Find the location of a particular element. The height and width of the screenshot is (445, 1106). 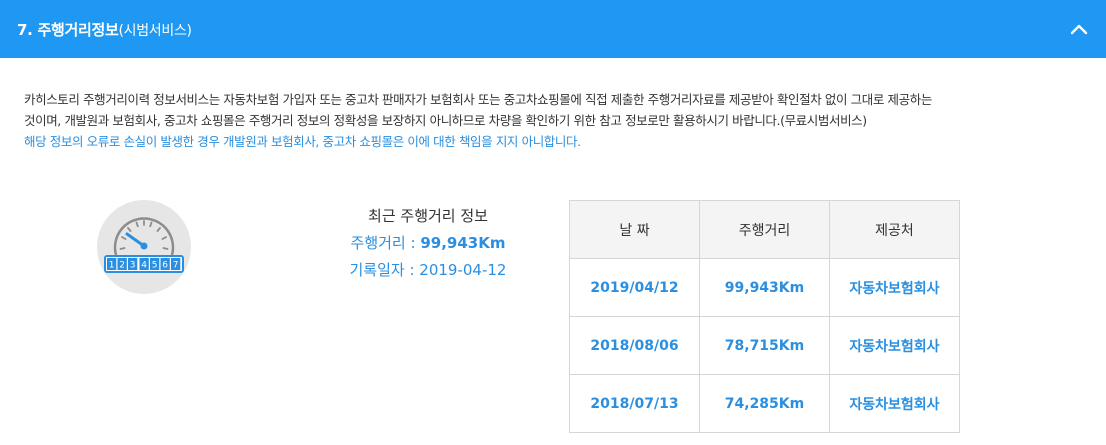

cell-mileage: 74,285Km is located at coordinates (764, 403).